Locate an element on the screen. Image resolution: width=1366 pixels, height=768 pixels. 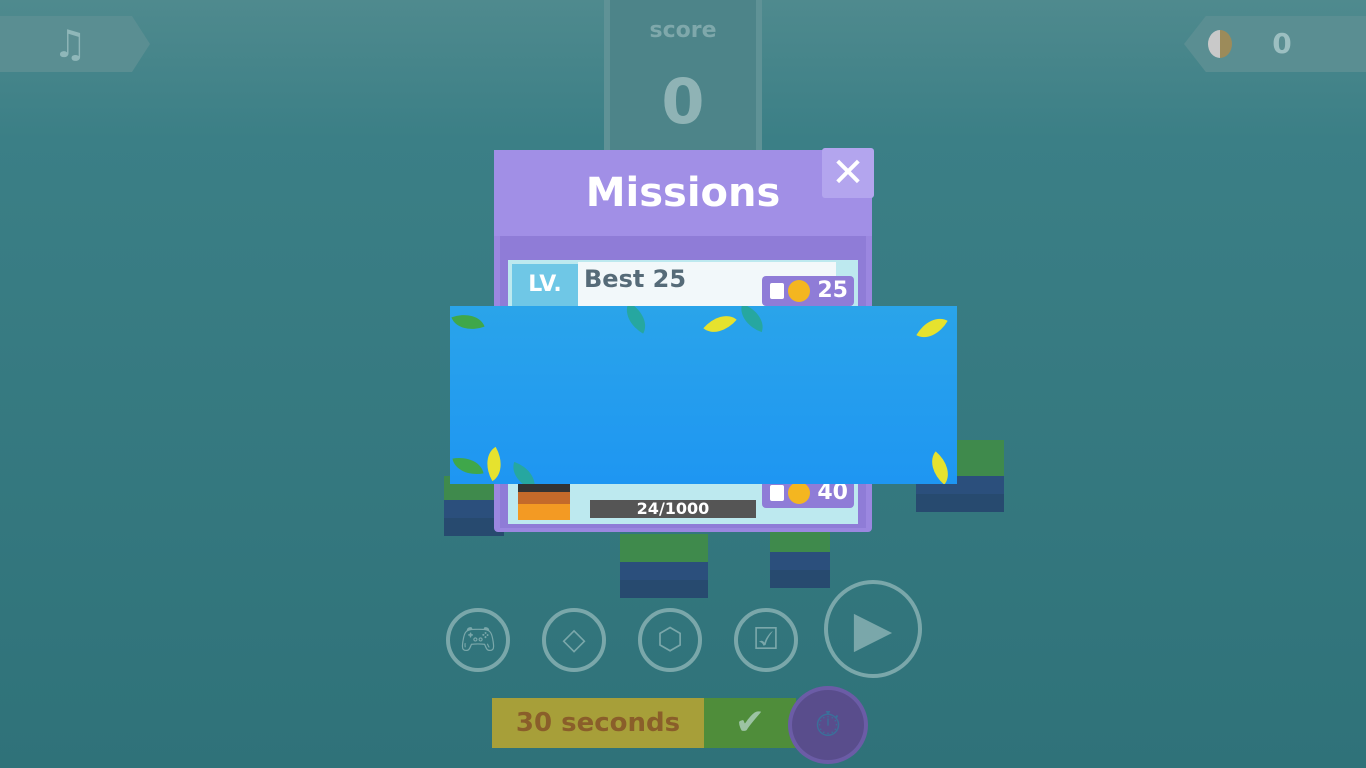
progress-text: 24/1000 is located at coordinates (673, 508).